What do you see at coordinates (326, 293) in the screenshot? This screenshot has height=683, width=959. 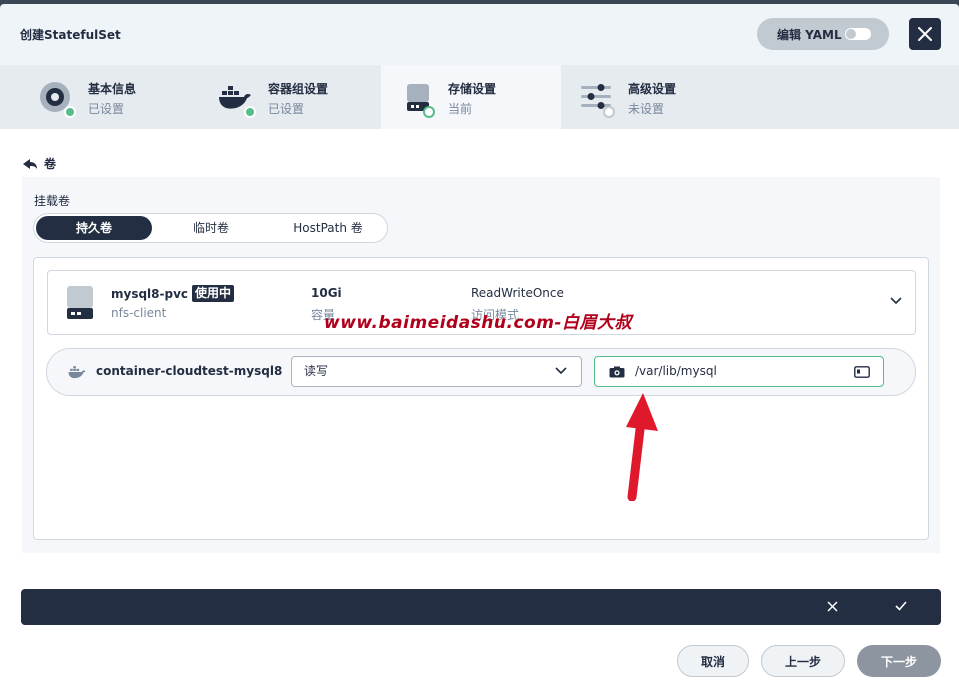 I see `capacity-value: 10Gi` at bounding box center [326, 293].